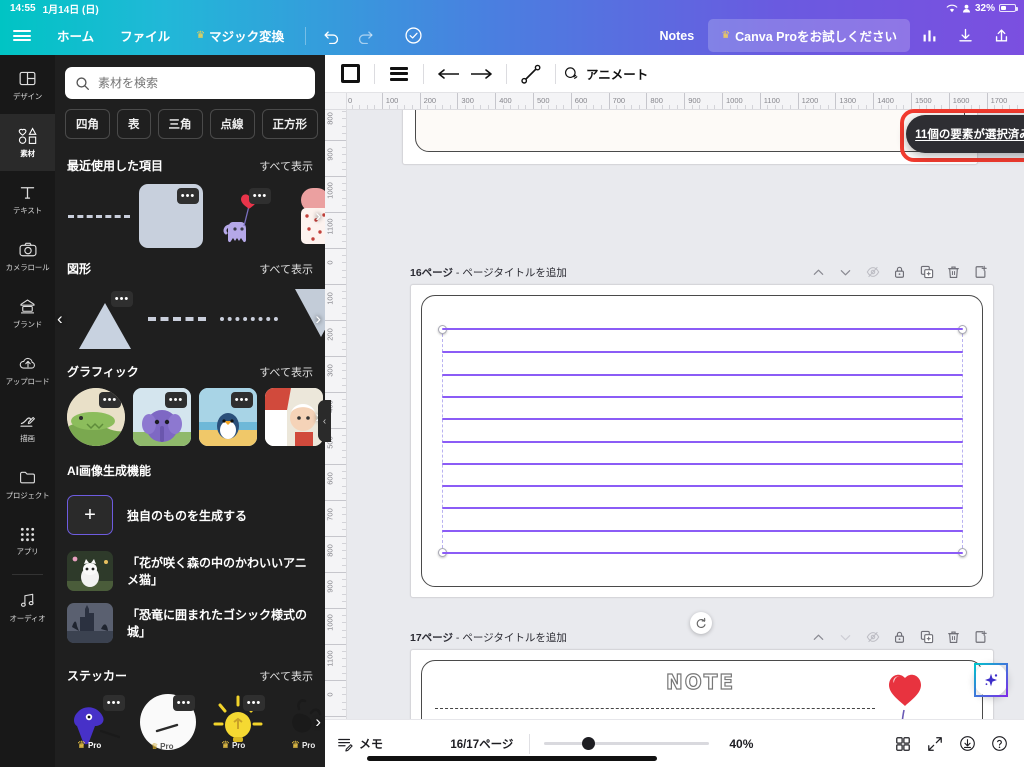 This screenshot has width=1024, height=767. I want to click on sidebar-item-elements: 素材, so click(27, 142).